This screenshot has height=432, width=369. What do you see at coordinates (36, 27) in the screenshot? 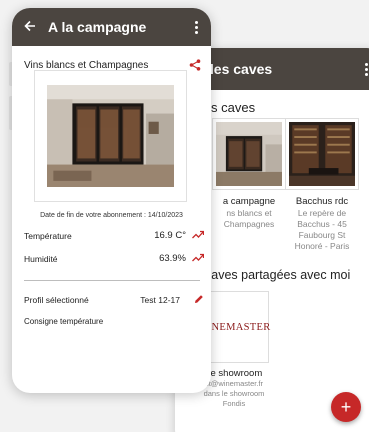
I see `arrow-left-icon` at bounding box center [36, 27].